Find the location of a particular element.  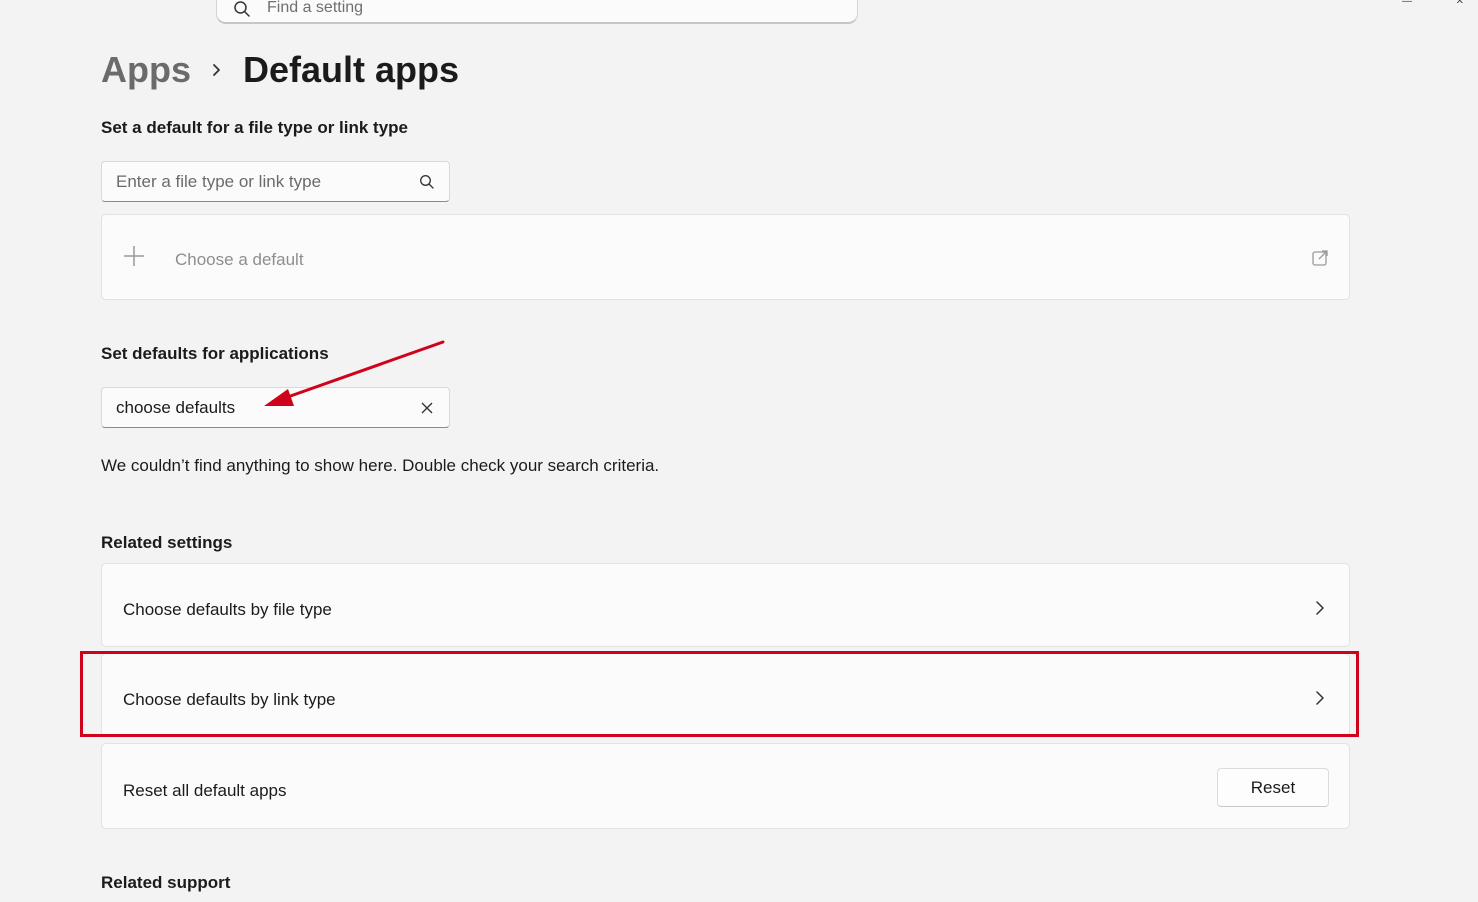

choose-defaults-by-file-type-row: Choose defaults by file type is located at coordinates (725, 605).